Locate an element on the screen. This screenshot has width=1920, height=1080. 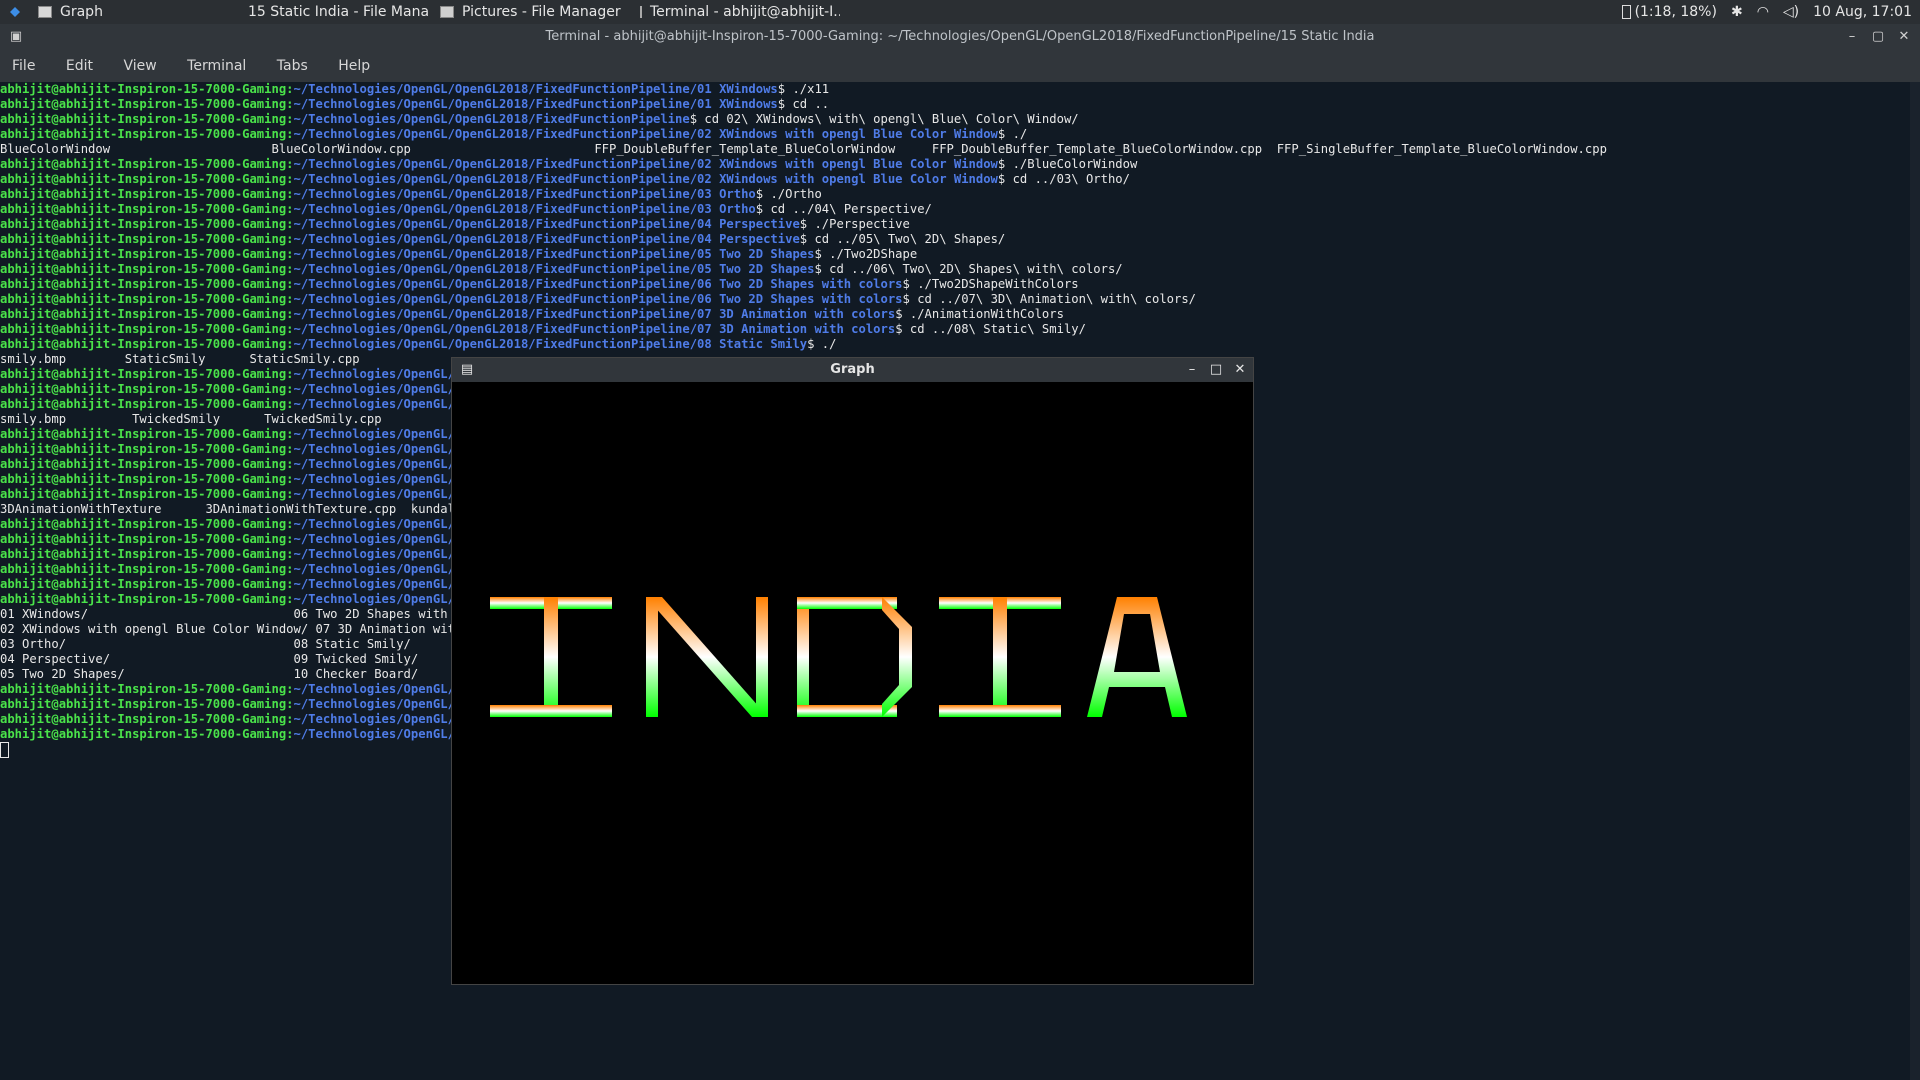
bluetooth-icon: ✱ is located at coordinates (1737, 12).